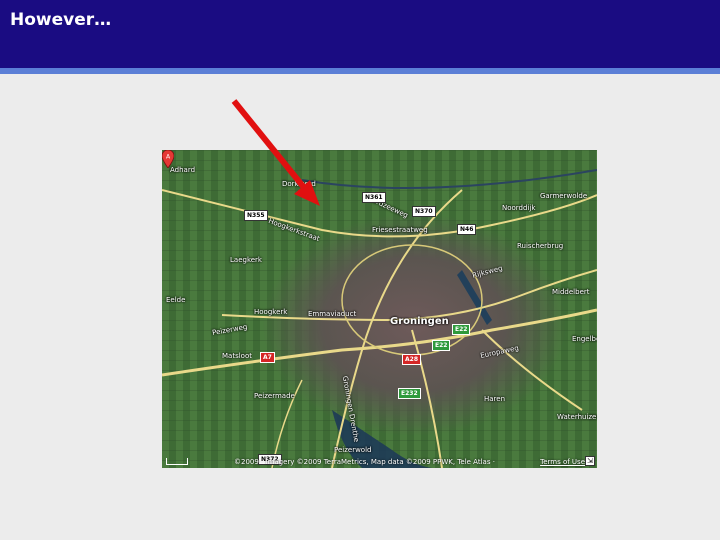  What do you see at coordinates (590, 461) in the screenshot?
I see `expand-icon: ⇲` at bounding box center [590, 461].